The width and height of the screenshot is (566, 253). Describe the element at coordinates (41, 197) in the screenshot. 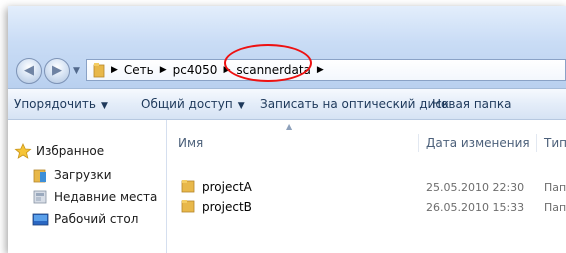

I see `recent-places-icon` at that location.